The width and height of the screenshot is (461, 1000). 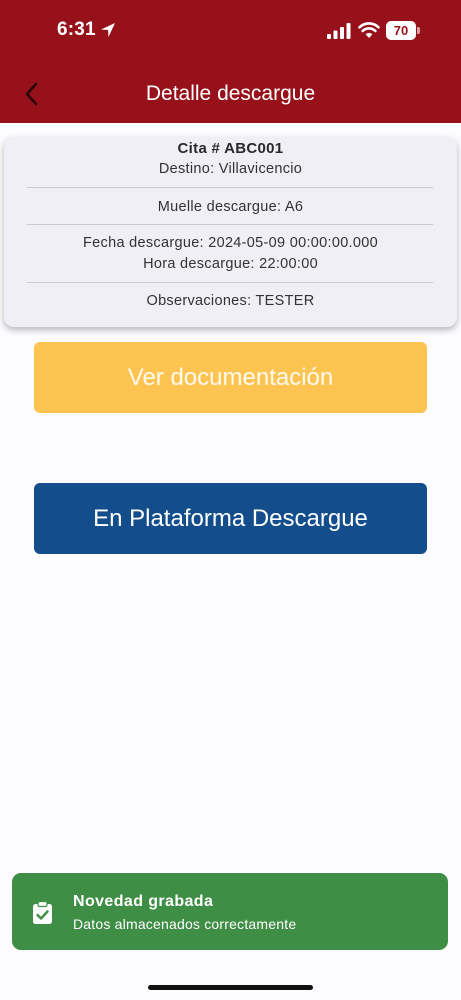 I want to click on toast-message: Datos almacenados correctamente, so click(x=185, y=924).